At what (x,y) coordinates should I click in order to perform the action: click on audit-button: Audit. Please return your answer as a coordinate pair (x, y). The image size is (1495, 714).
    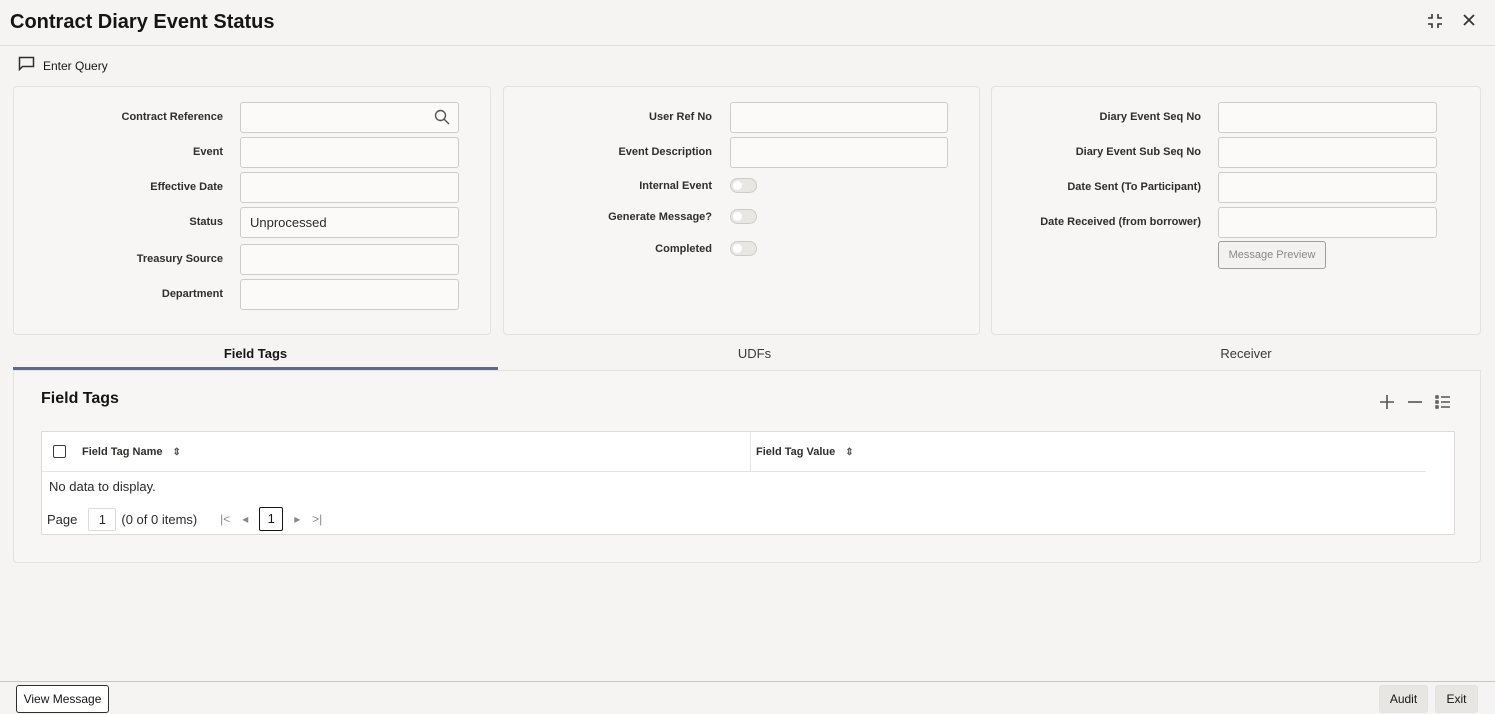
    Looking at the image, I should click on (1403, 699).